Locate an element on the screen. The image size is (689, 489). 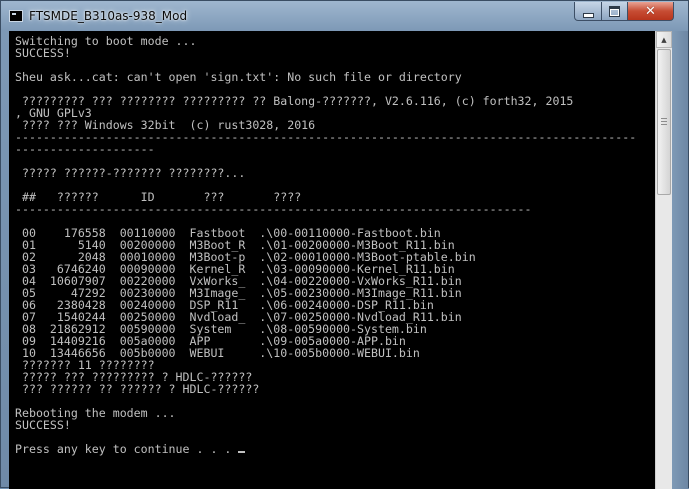
vertical-scrollbar: ▲ is located at coordinates (663, 260).